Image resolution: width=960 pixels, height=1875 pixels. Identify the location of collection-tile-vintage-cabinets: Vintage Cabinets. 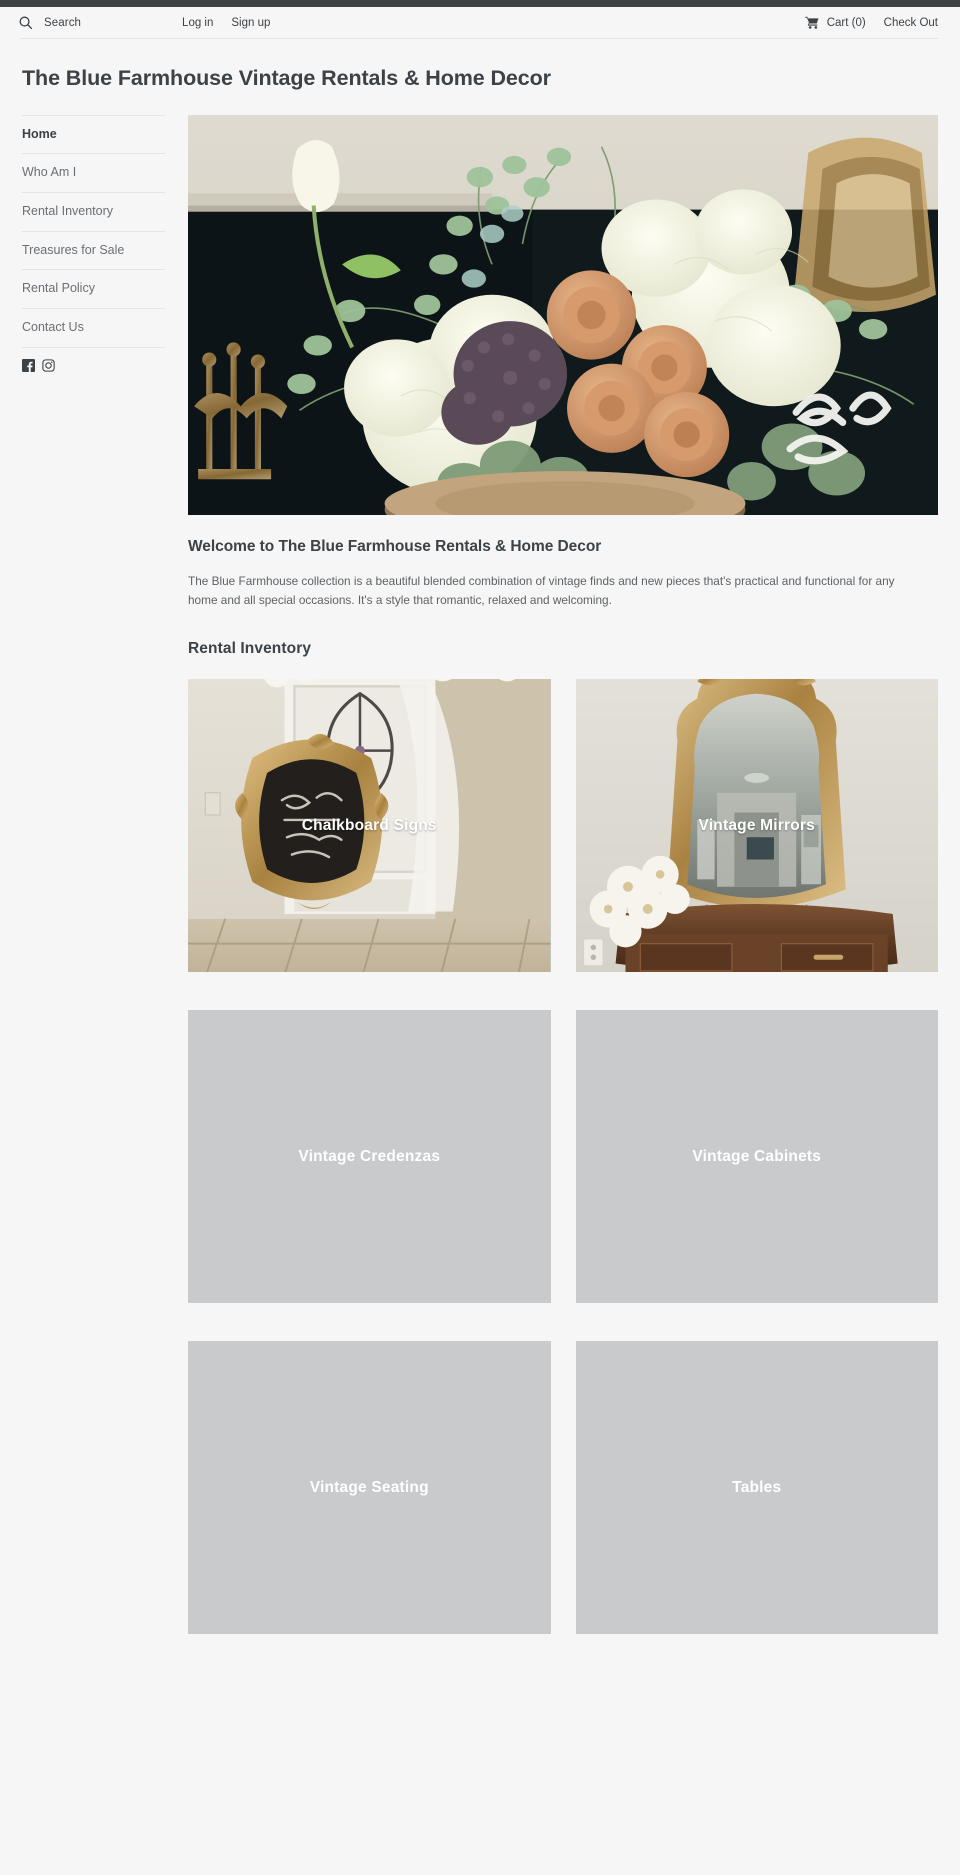
(756, 1157).